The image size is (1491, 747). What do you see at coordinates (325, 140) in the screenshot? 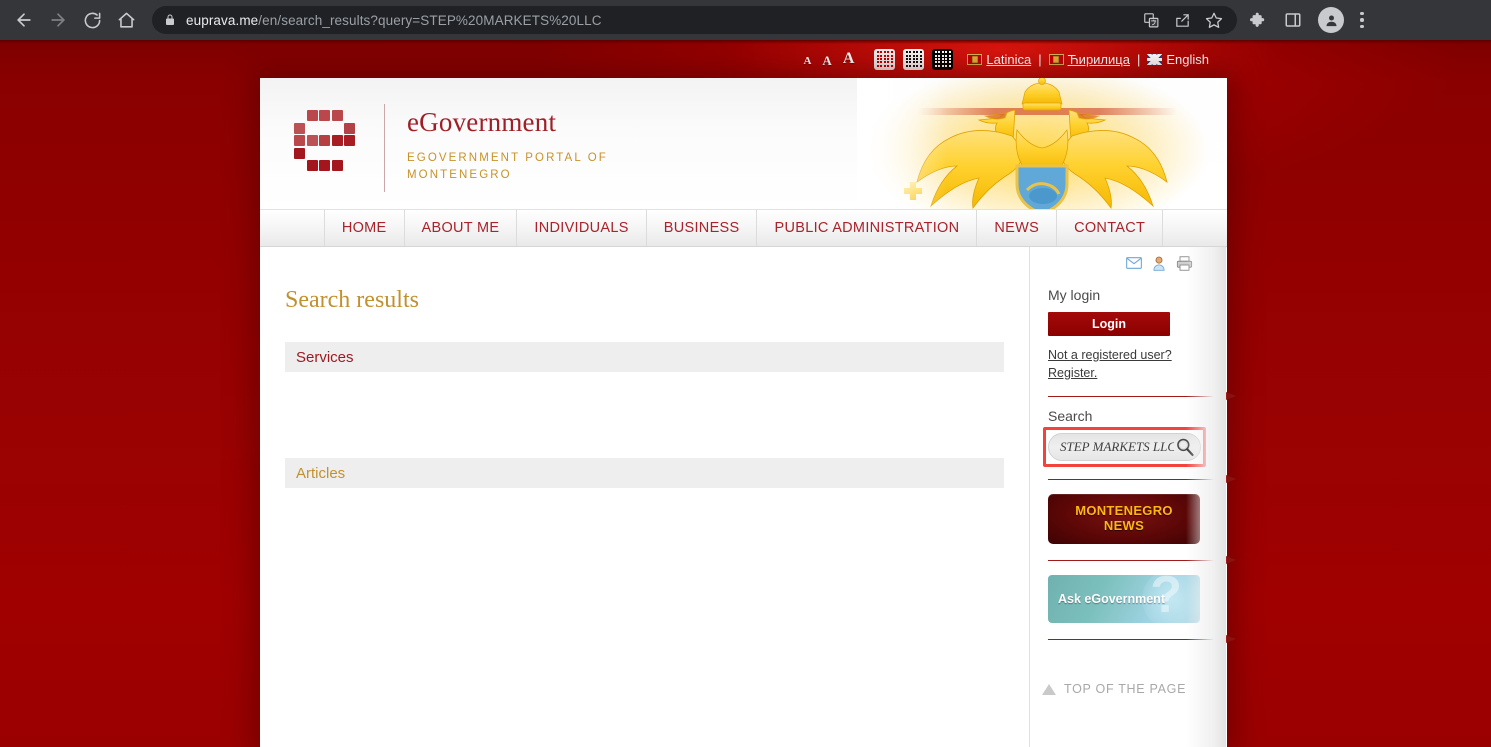
I see `egovernment-squares-logo-icon` at bounding box center [325, 140].